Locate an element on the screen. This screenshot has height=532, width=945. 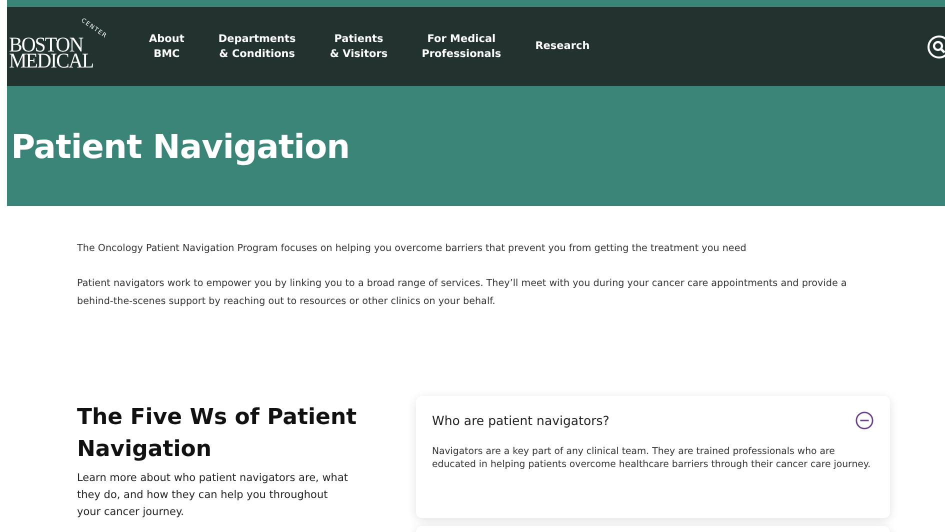
nav-link: Patients & Visitors is located at coordinates (359, 47).